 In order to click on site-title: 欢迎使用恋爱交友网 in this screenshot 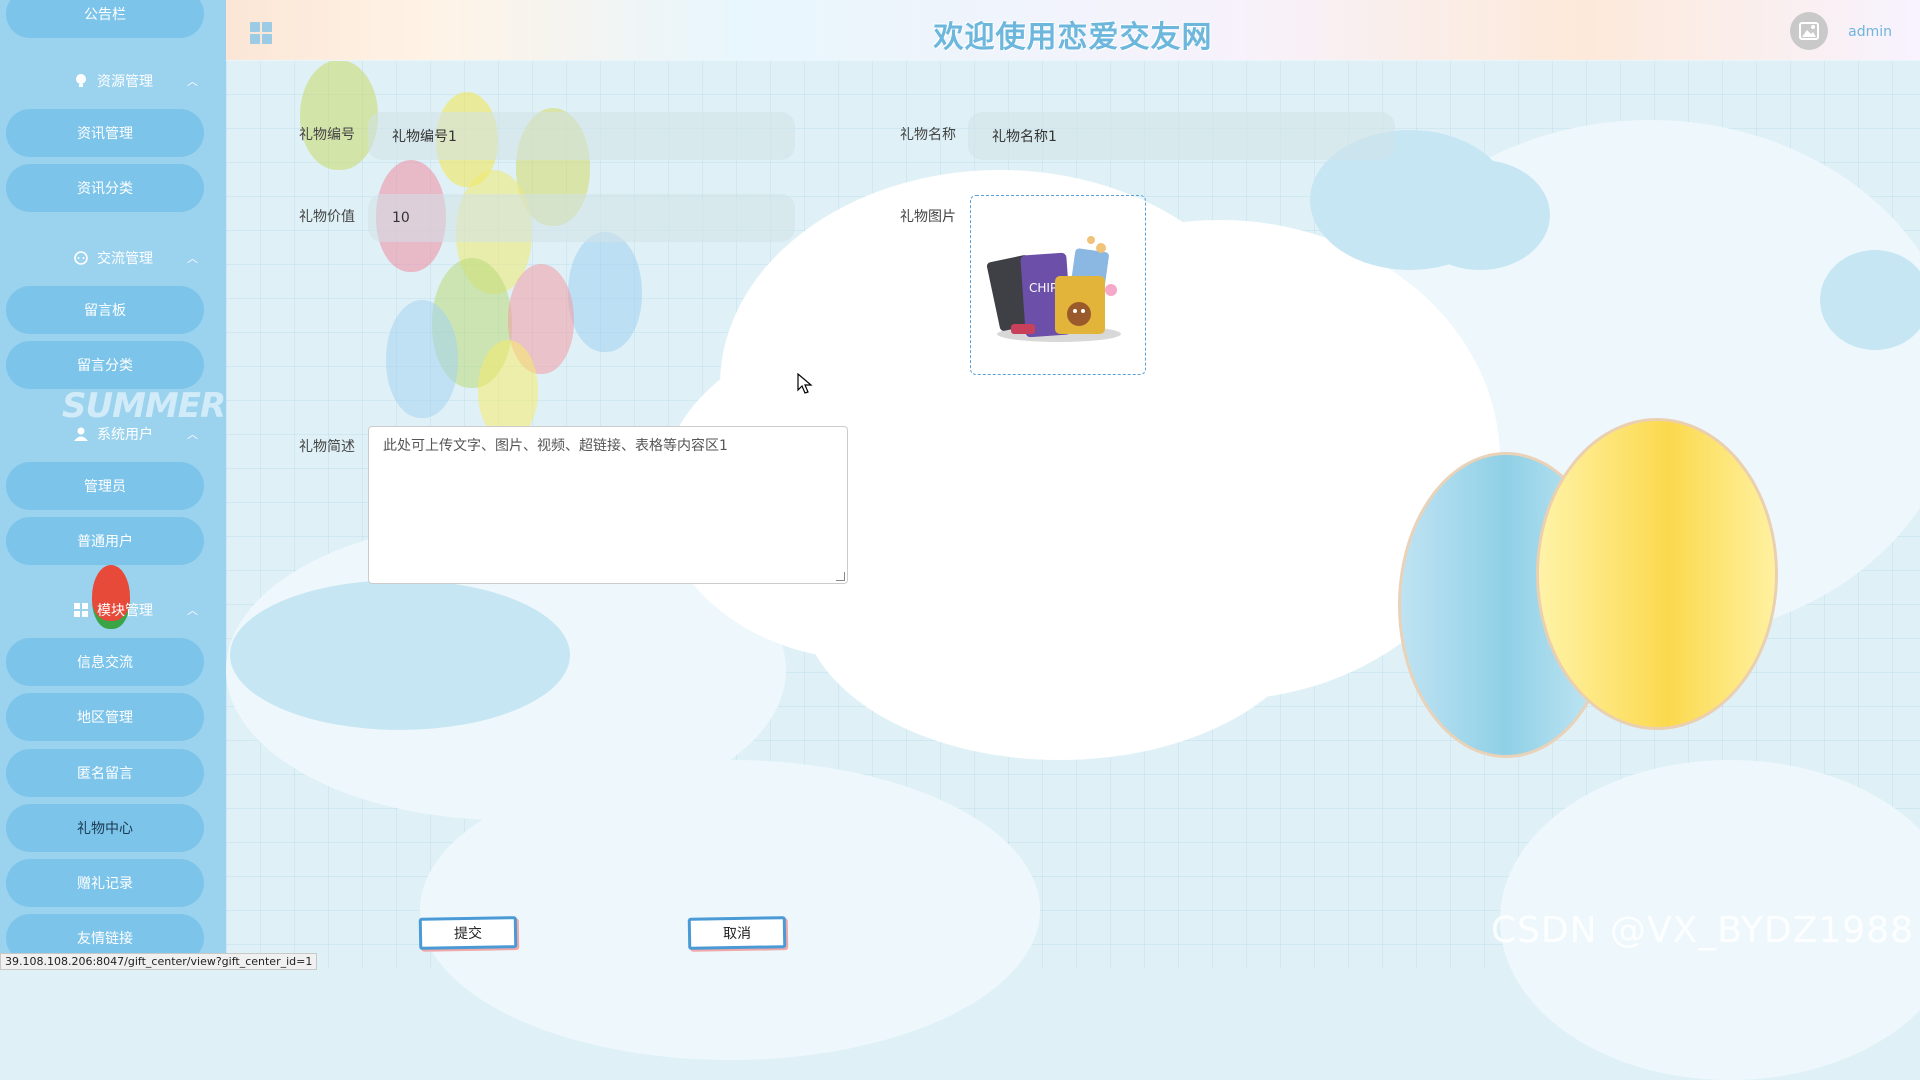, I will do `click(1073, 37)`.